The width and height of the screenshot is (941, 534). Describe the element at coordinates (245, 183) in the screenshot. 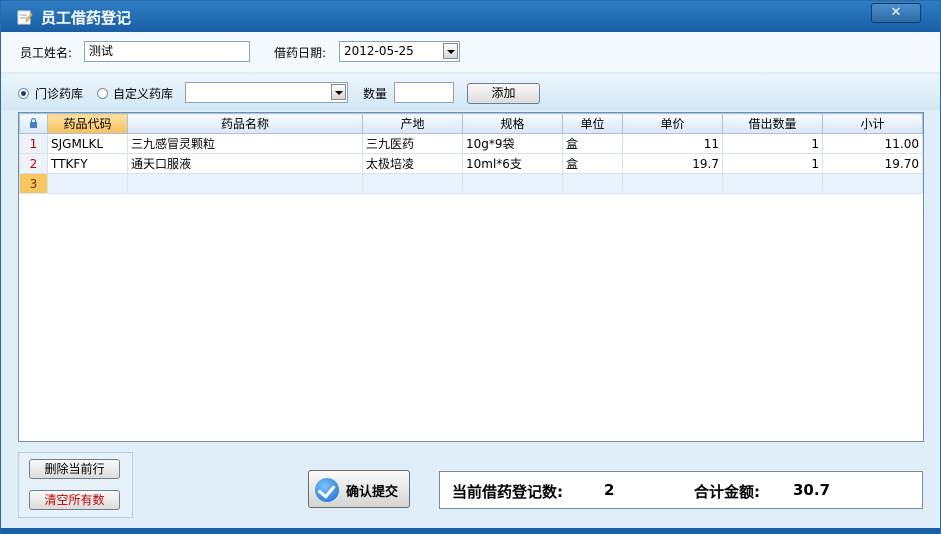

I see `cell-drug-name` at that location.